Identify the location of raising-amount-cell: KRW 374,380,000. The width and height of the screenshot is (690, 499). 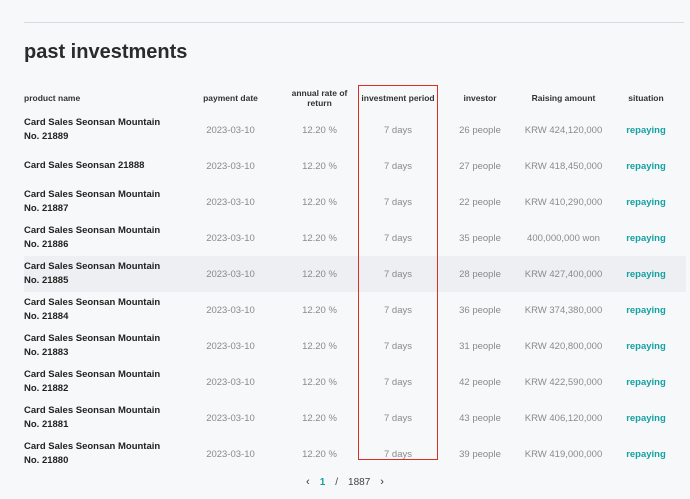
(563, 310).